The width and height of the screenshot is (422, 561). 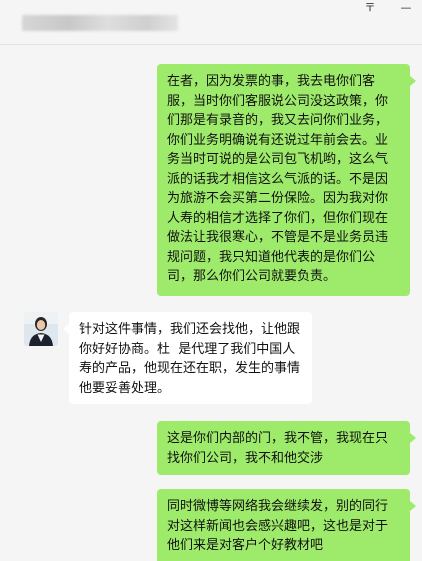 I want to click on pin-icon: 〒, so click(x=370, y=8).